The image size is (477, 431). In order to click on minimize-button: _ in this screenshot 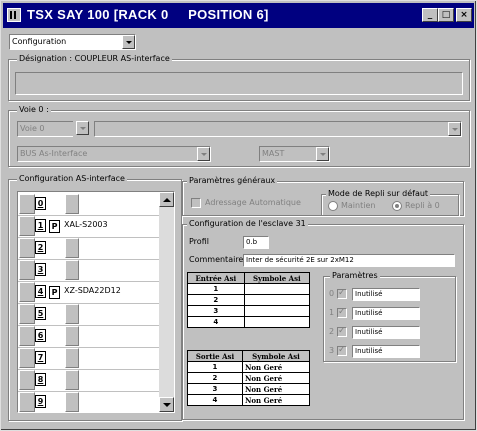, I will do `click(430, 15)`.